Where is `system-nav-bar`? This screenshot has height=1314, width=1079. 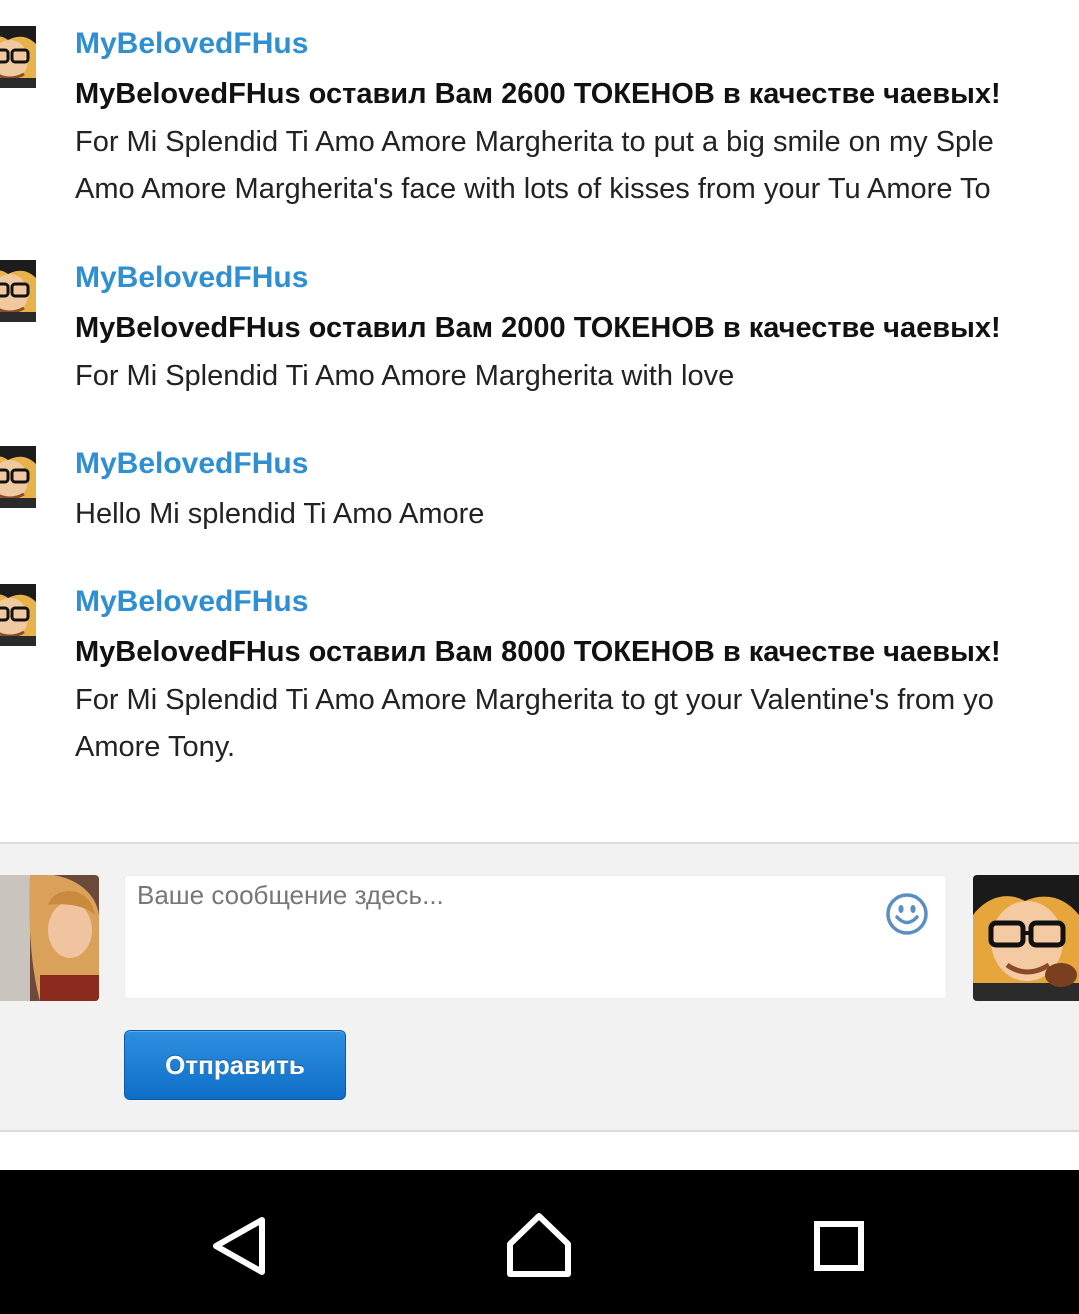 system-nav-bar is located at coordinates (539, 1242).